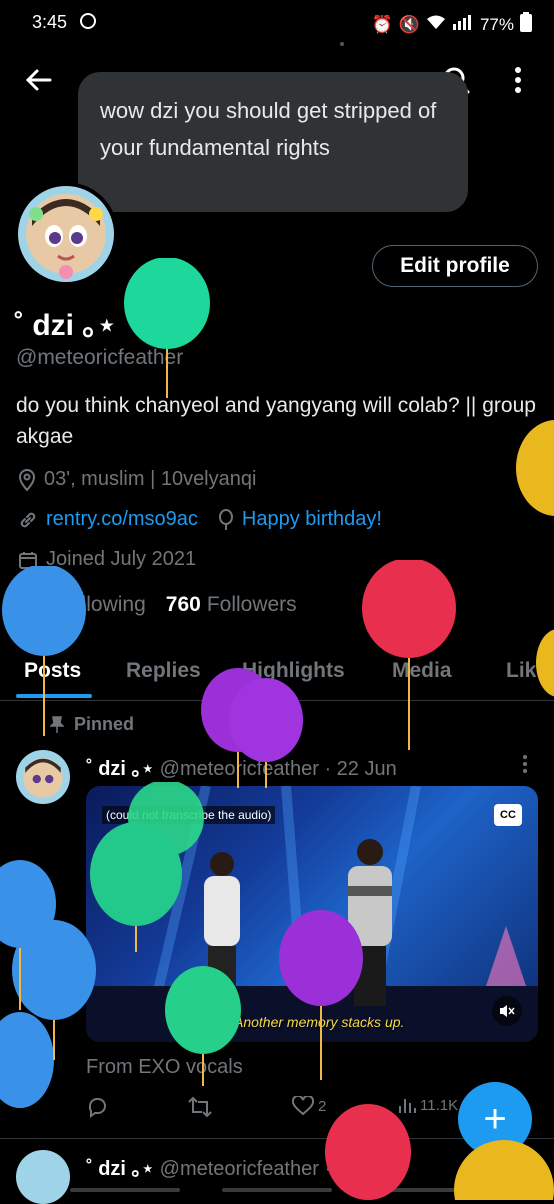  What do you see at coordinates (312, 519) in the screenshot?
I see `birthday-link: Happy birthday!` at bounding box center [312, 519].